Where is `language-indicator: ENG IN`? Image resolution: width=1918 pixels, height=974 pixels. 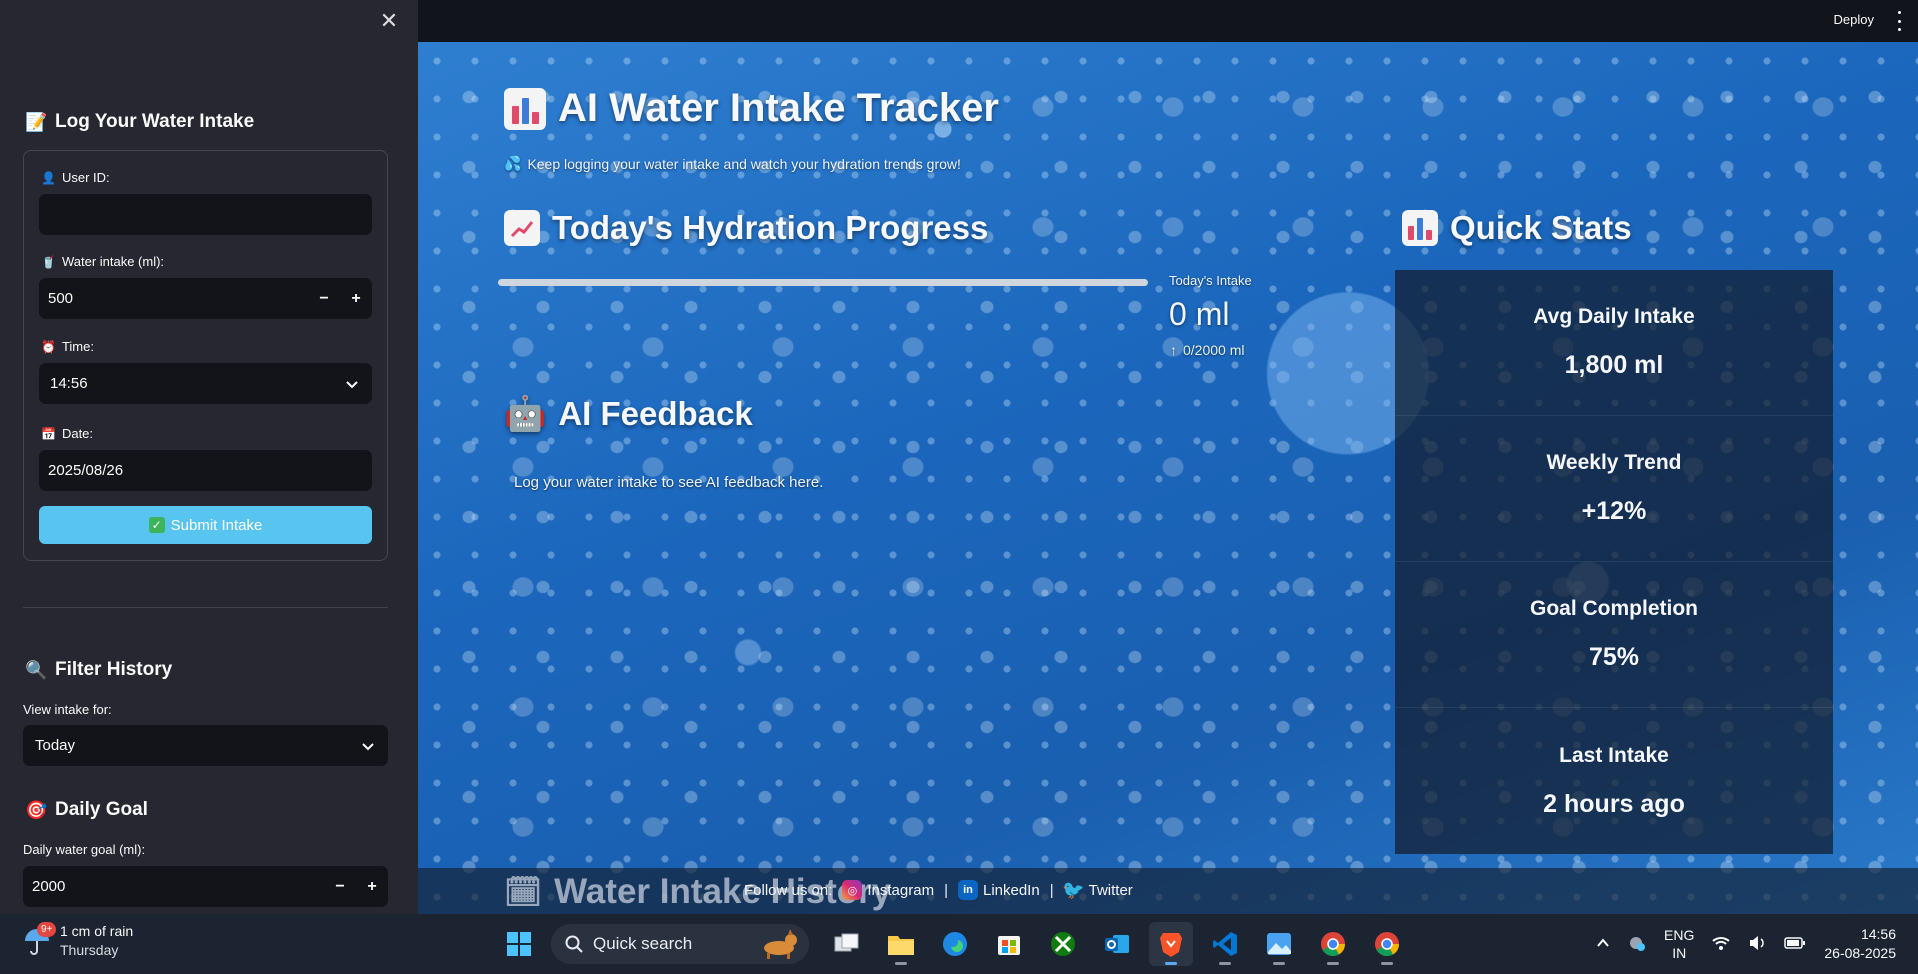
language-indicator: ENG IN is located at coordinates (1679, 944).